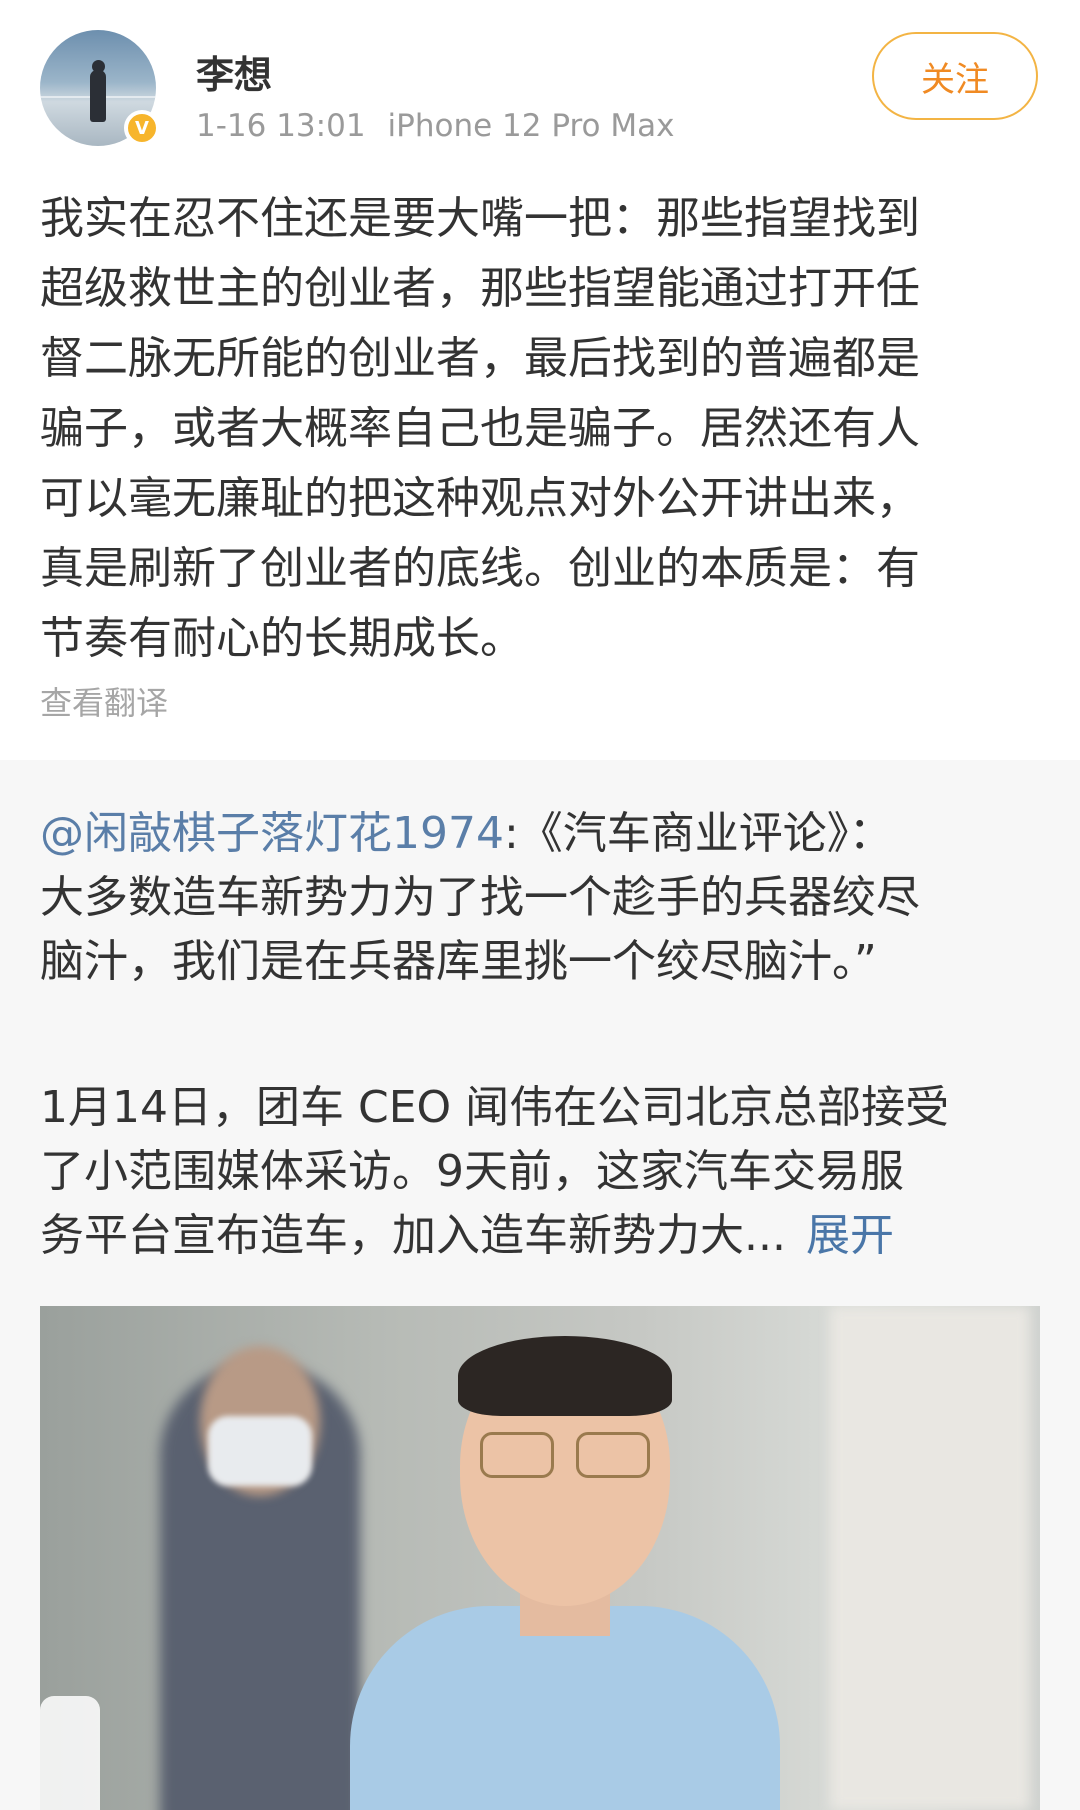 The width and height of the screenshot is (1080, 1810). I want to click on username: 李想, so click(234, 71).